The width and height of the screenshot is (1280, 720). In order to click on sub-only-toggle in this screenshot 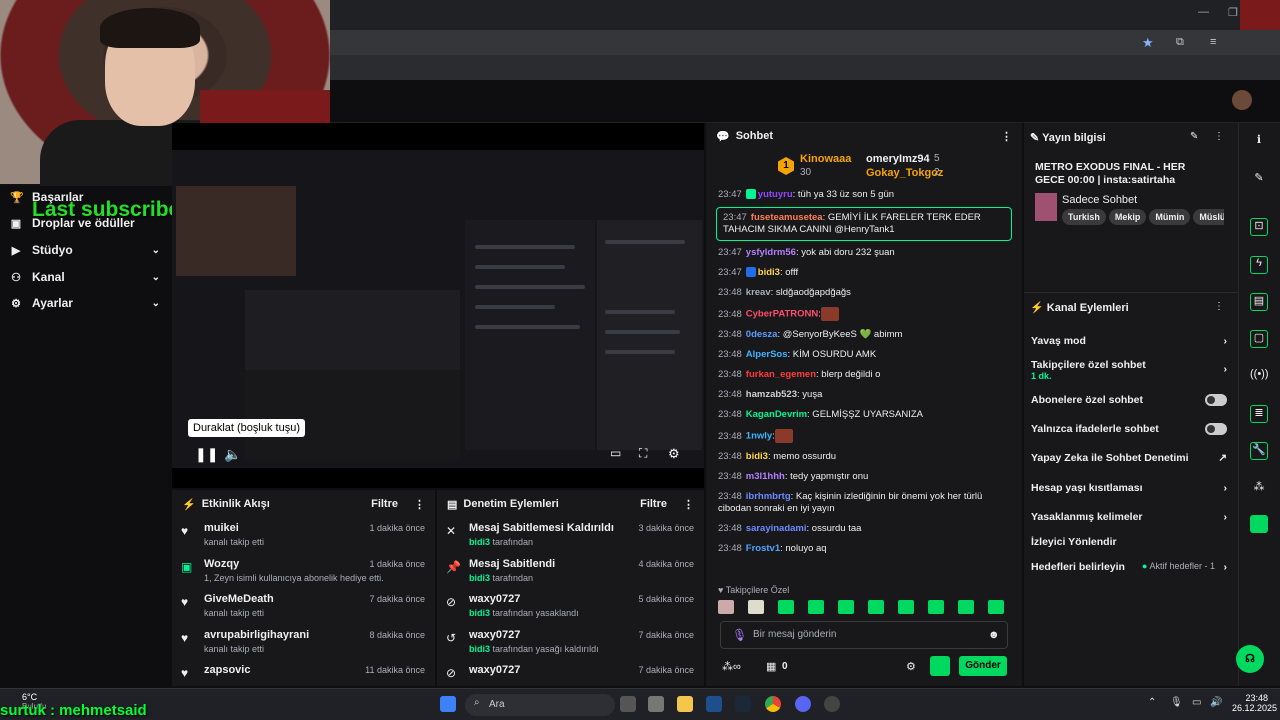, I will do `click(1216, 400)`.